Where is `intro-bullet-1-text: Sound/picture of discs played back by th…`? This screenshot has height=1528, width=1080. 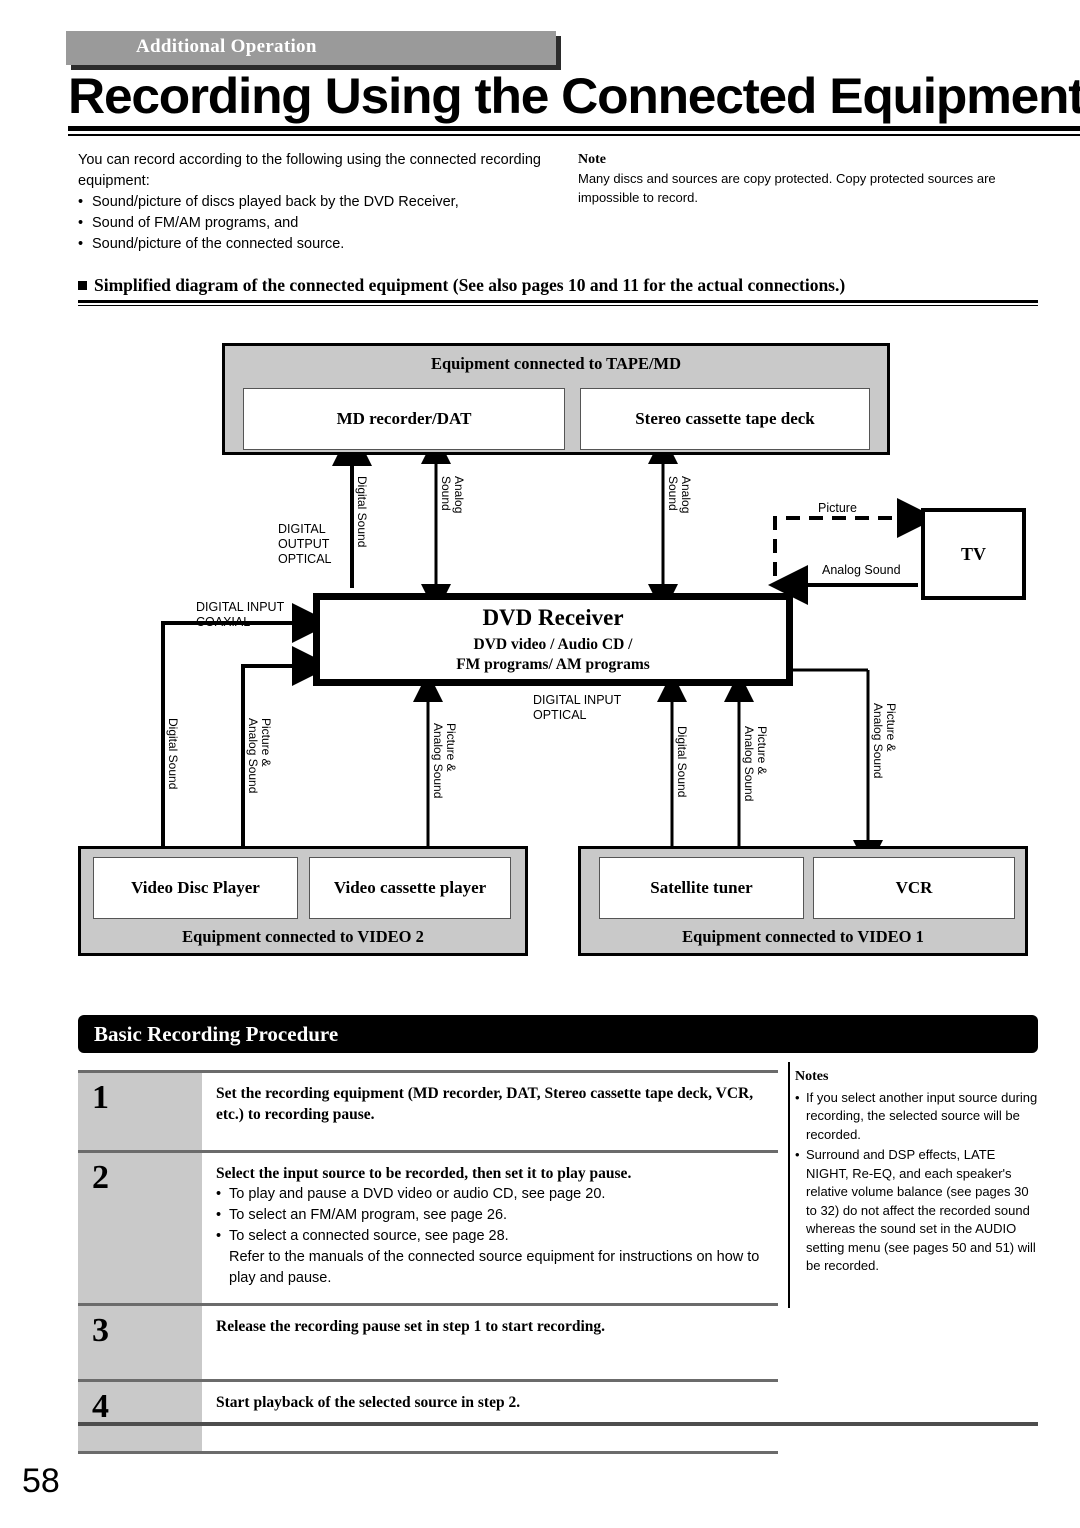
intro-bullet-1-text: Sound/picture of discs played back by th… is located at coordinates (275, 202).